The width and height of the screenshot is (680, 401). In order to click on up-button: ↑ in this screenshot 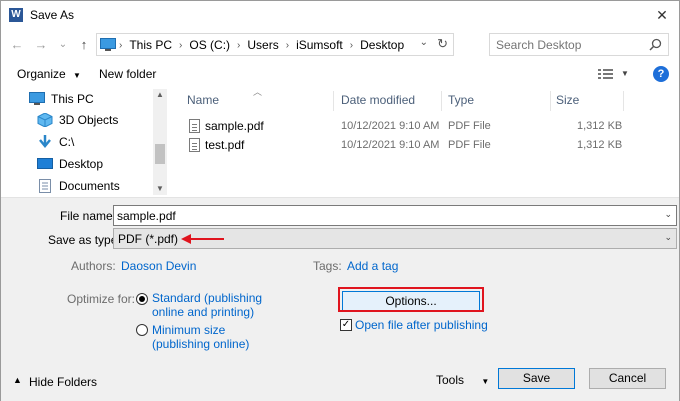, I will do `click(84, 45)`.